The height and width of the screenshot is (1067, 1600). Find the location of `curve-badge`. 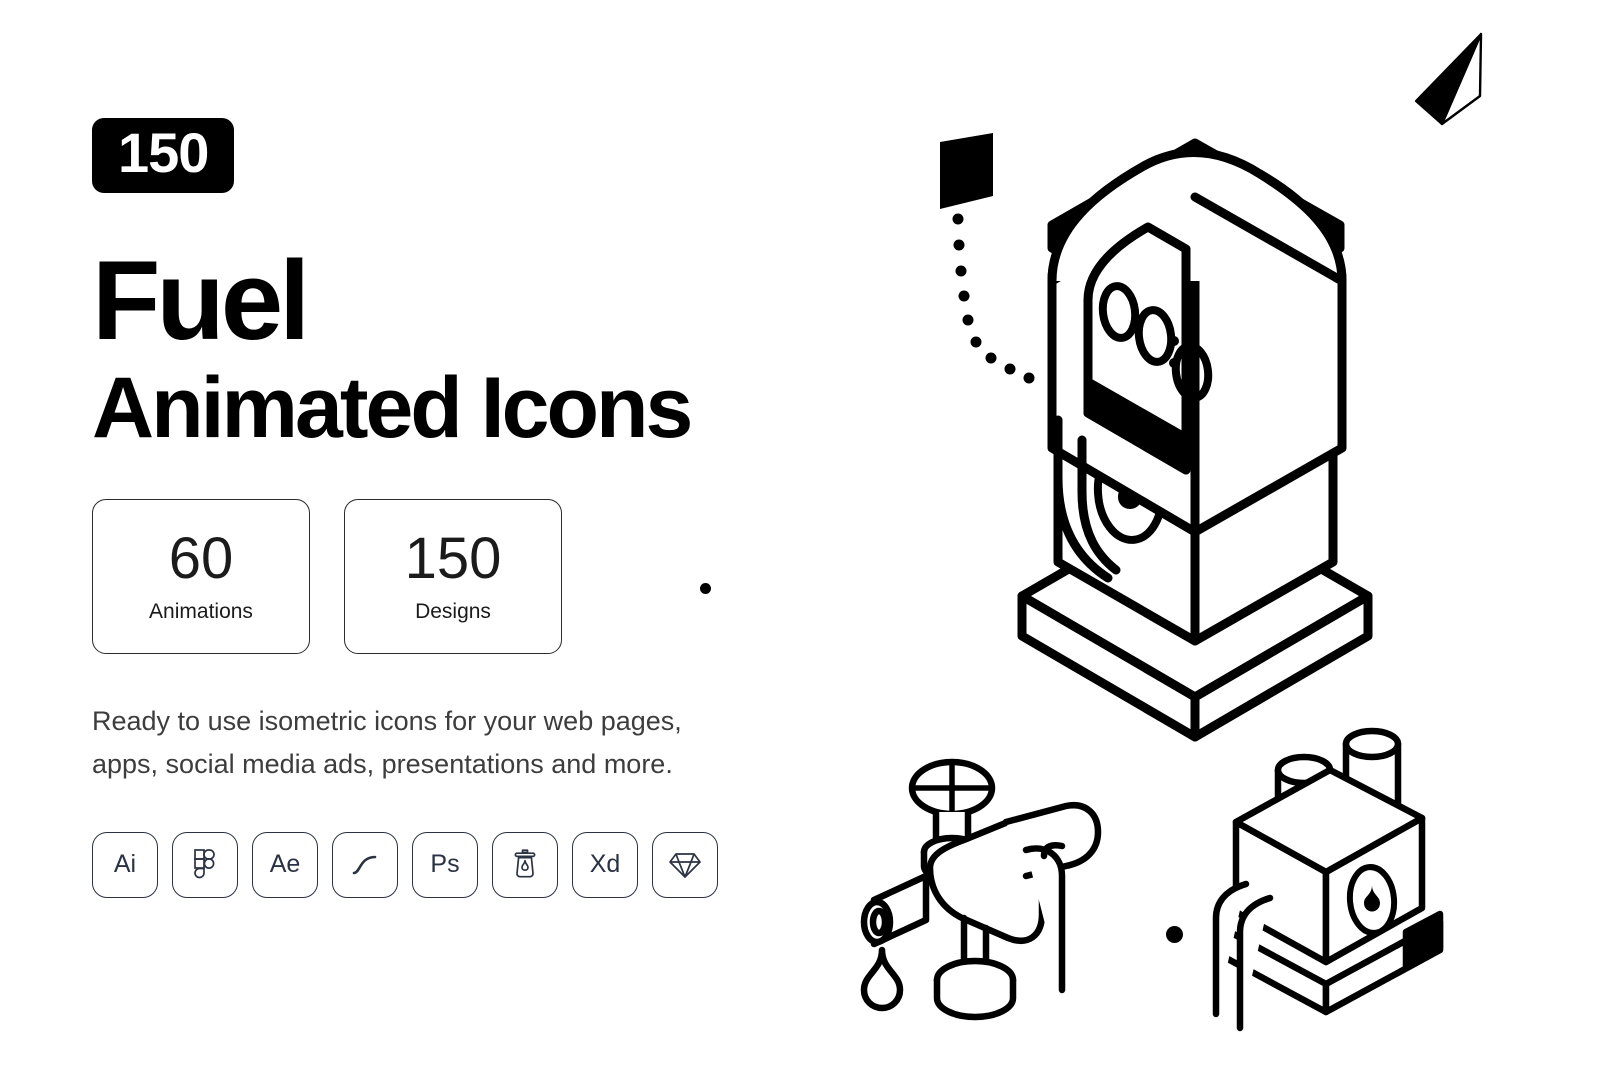

curve-badge is located at coordinates (365, 864).